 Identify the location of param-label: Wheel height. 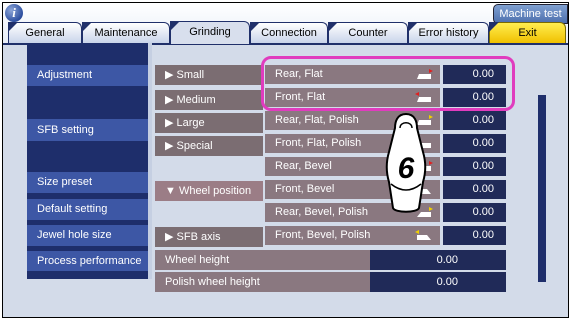
(262, 260).